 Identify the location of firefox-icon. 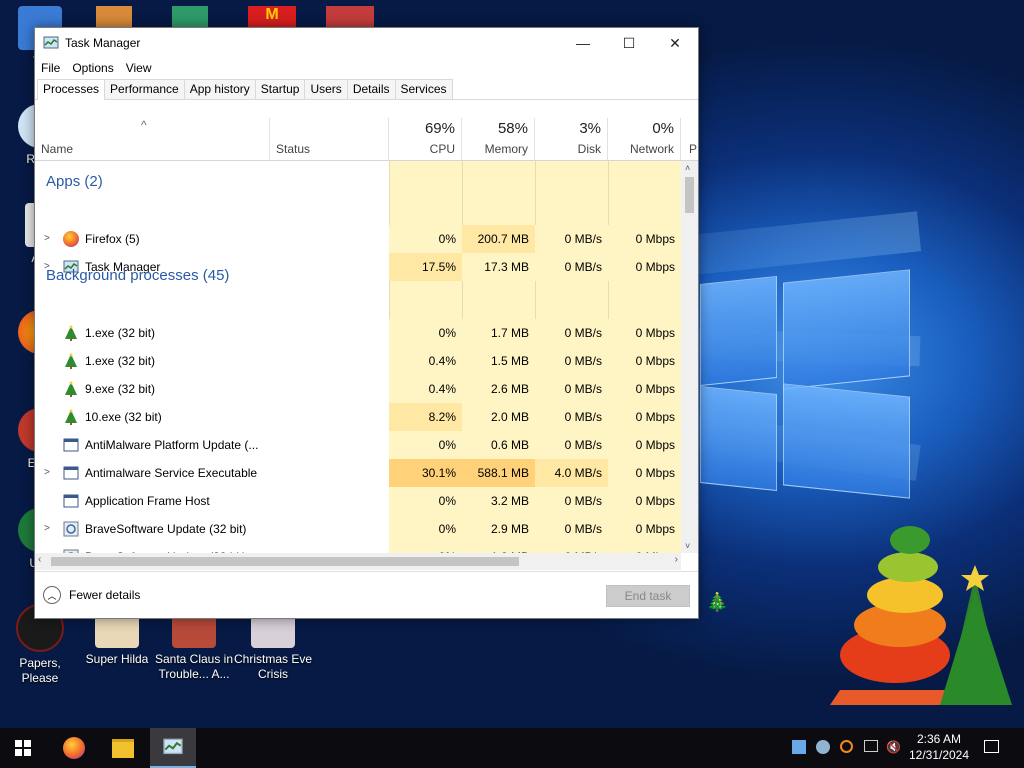
(71, 239).